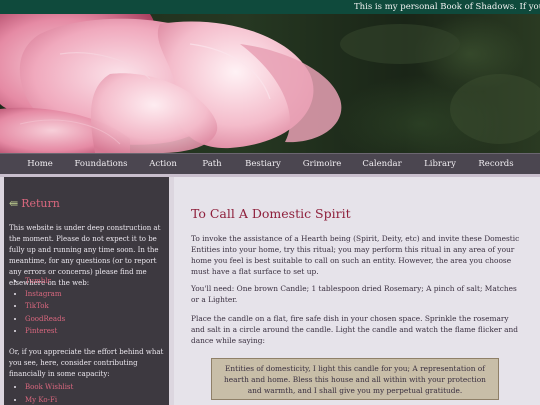 The image size is (540, 405). Describe the element at coordinates (381, 164) in the screenshot. I see `nav-calendar: Calendar` at that location.